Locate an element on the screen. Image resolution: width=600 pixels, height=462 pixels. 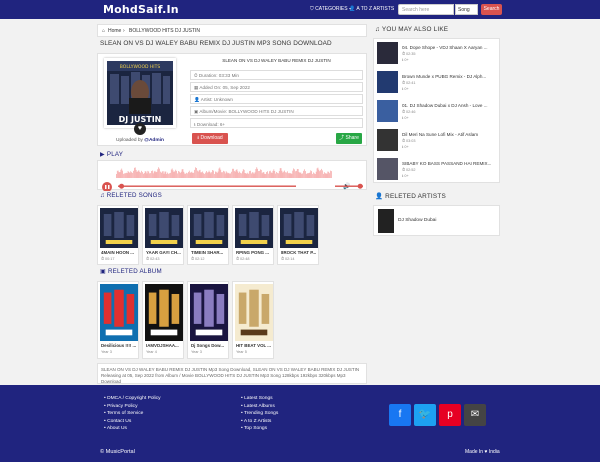
related-album-card: IAMVDJSHAA... Year 4 is located at coordinates (163, 320).